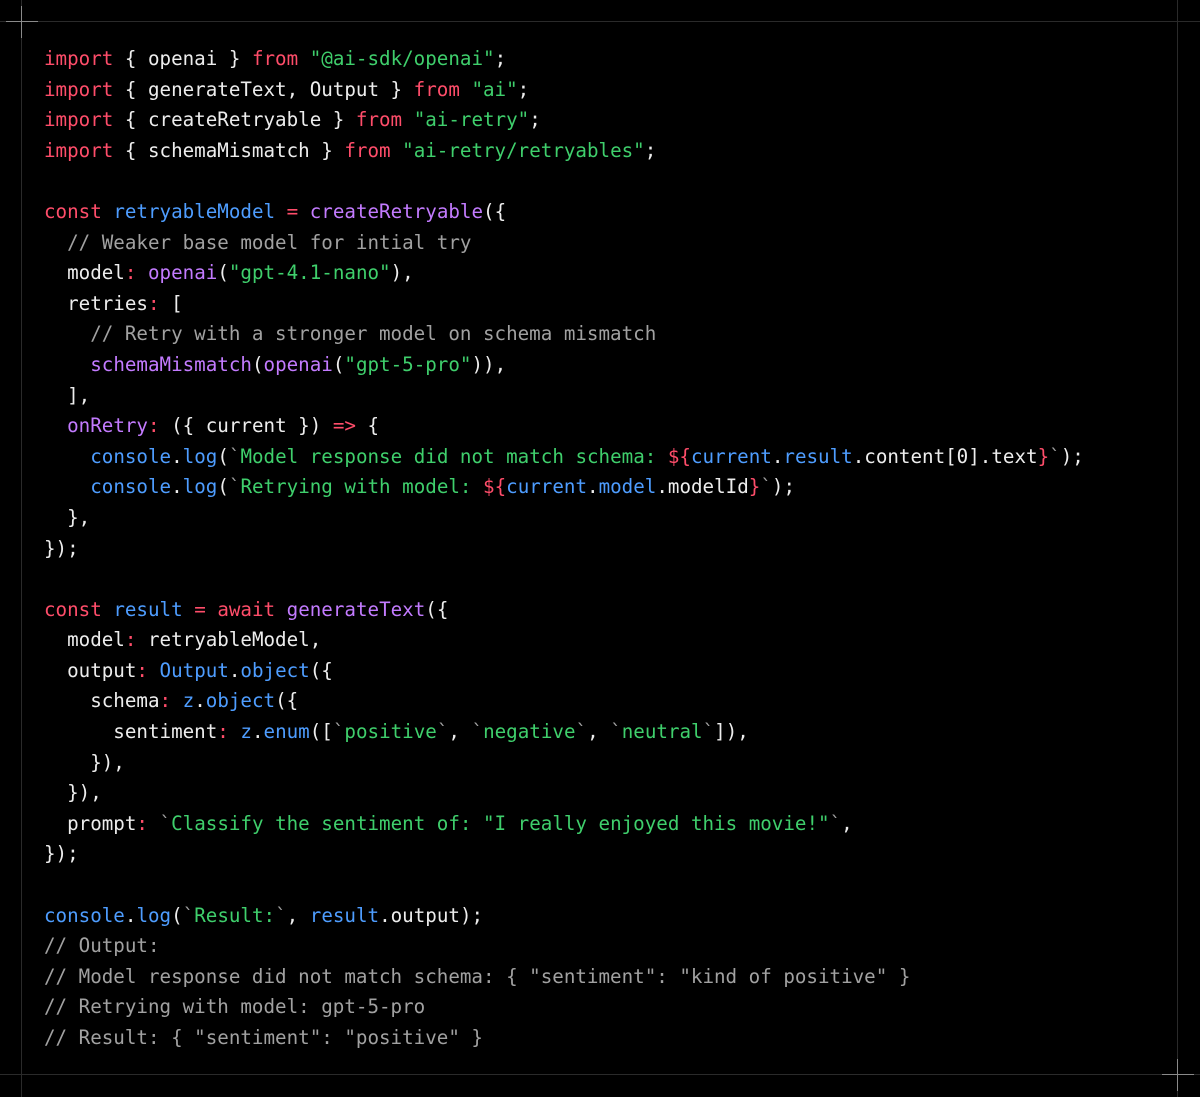  Describe the element at coordinates (286, 732) in the screenshot. I see `code-token-var: enum` at that location.